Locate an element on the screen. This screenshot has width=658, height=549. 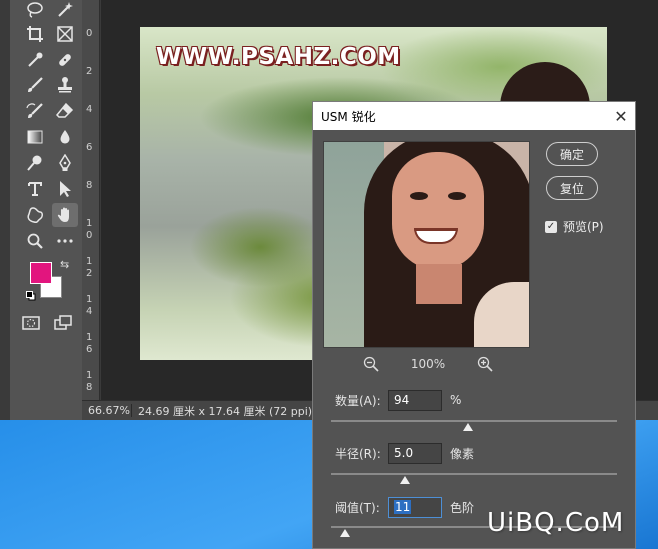
radius-label: 半径(R): is located at coordinates (358, 453).